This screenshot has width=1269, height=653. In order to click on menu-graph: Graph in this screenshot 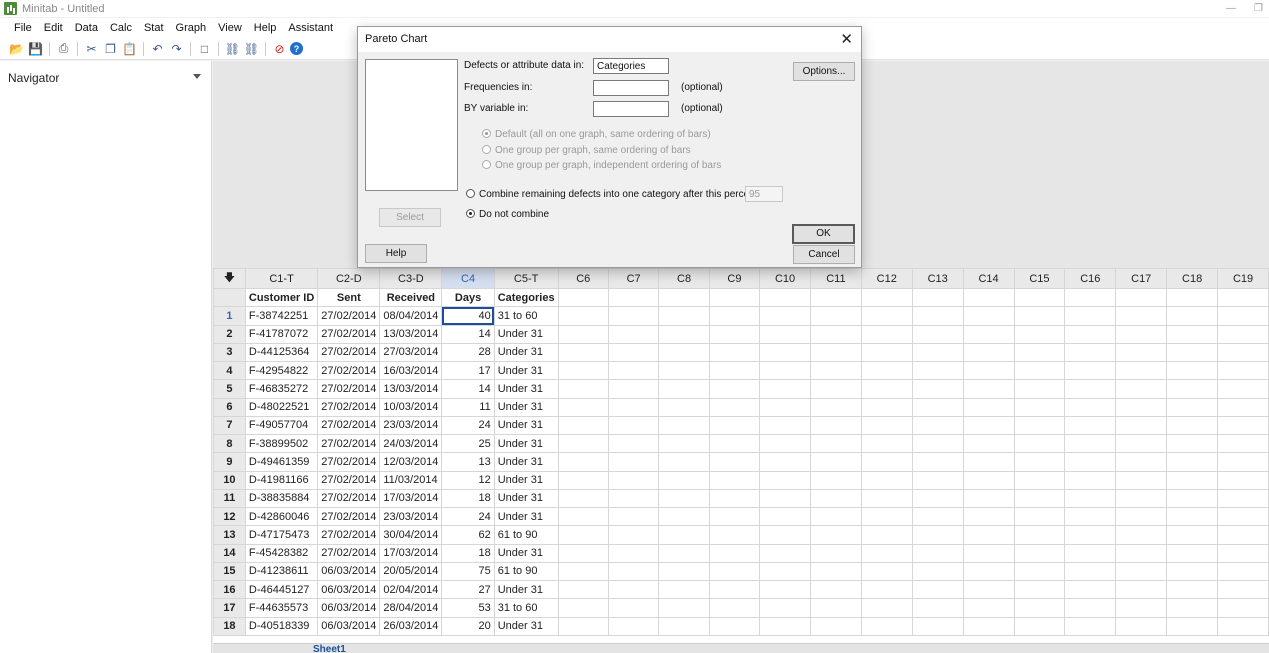, I will do `click(191, 28)`.